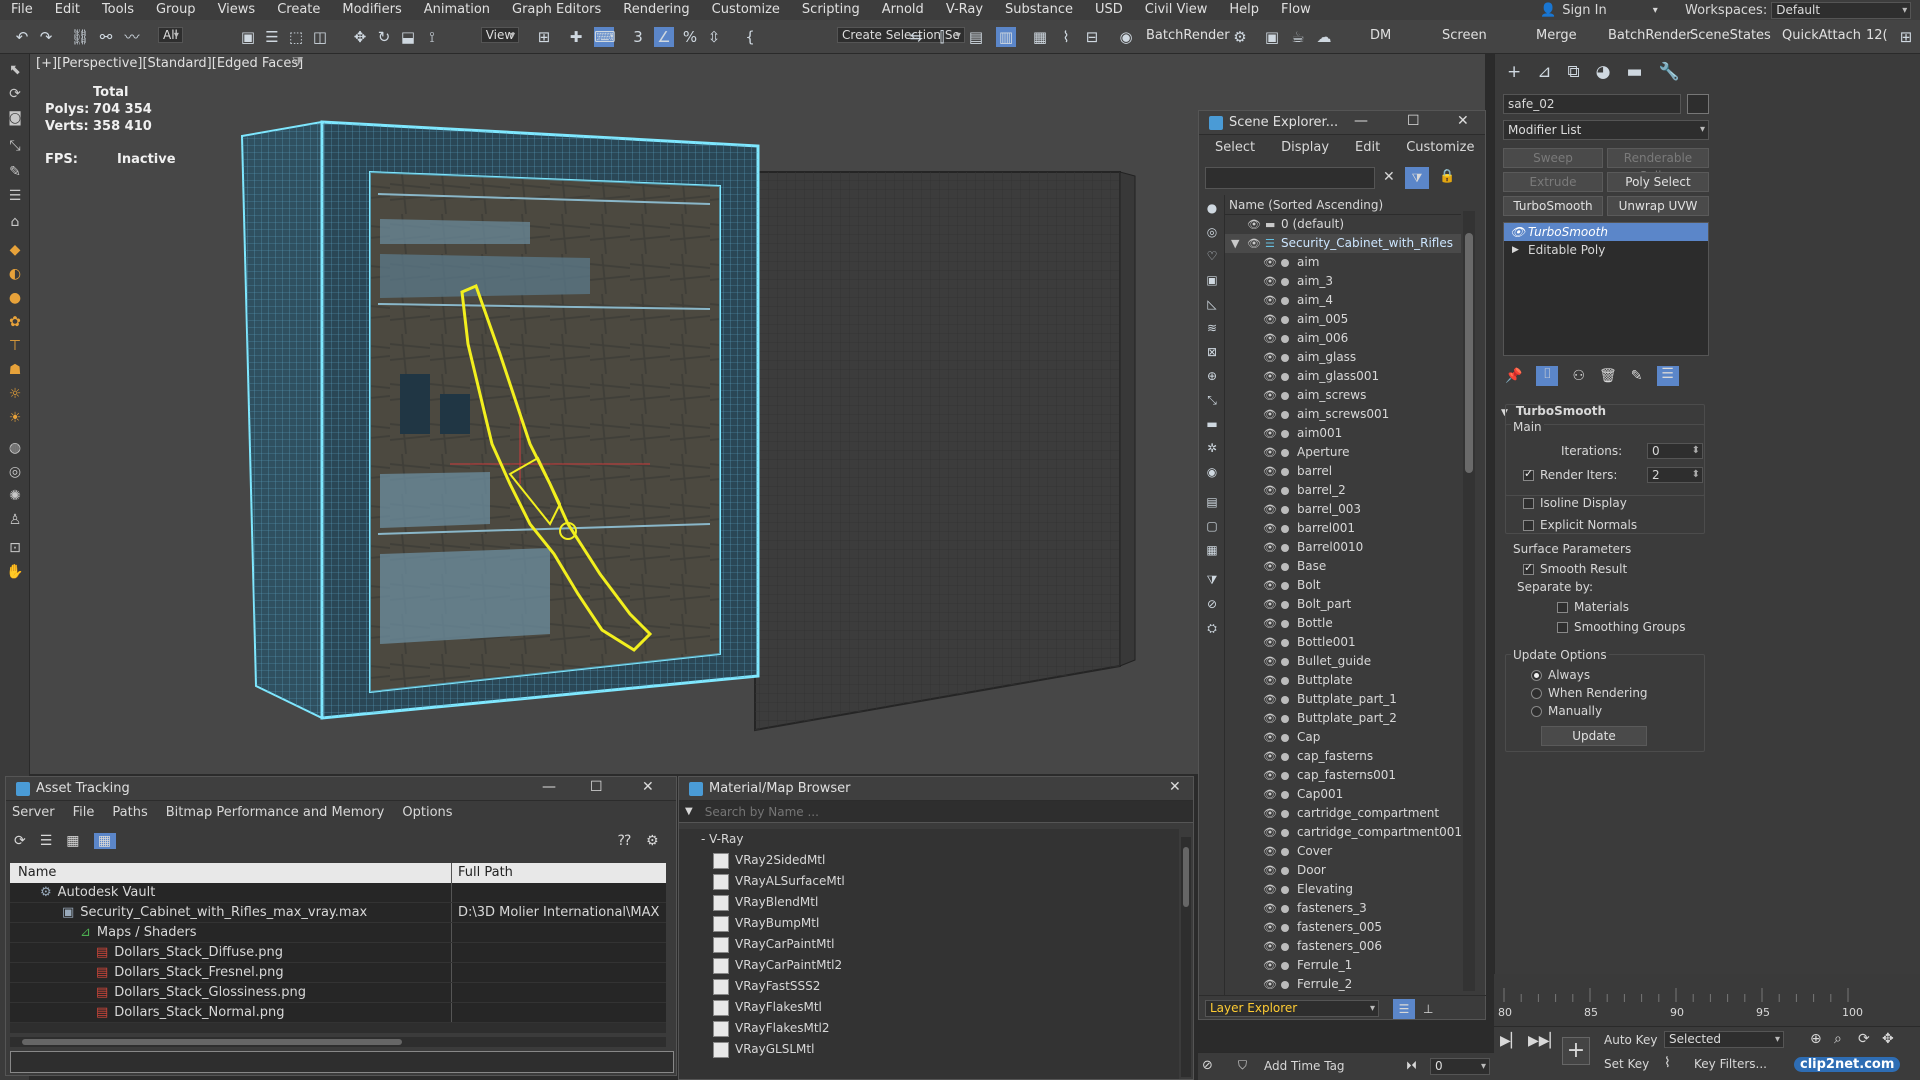 This screenshot has width=1920, height=1080. Describe the element at coordinates (1039, 10) in the screenshot. I see `menu-item-substance: Substance` at that location.